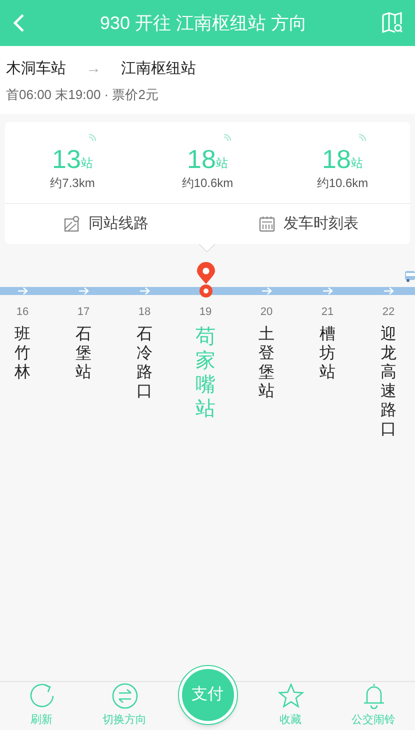  I want to click on origin-station: 木洞车站, so click(36, 69).